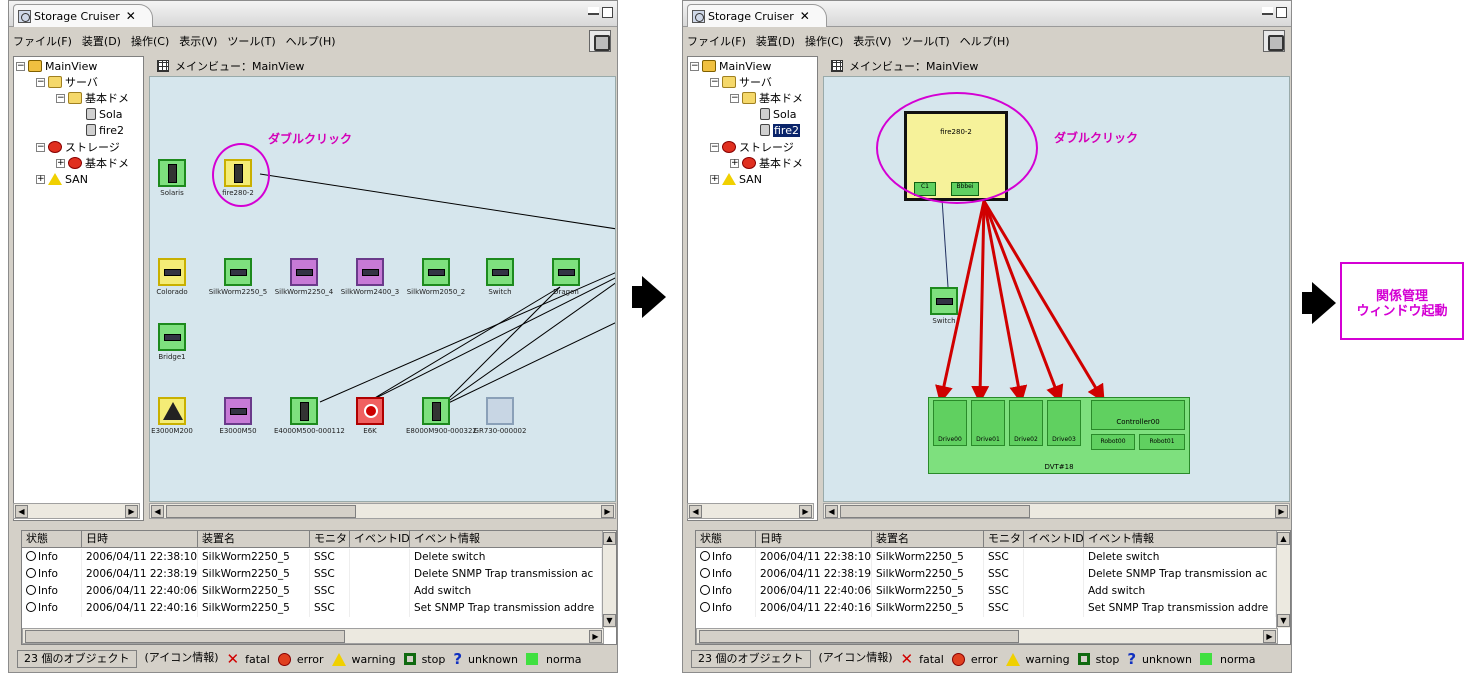  What do you see at coordinates (566, 277) in the screenshot?
I see `node-dragon: Dragon` at bounding box center [566, 277].